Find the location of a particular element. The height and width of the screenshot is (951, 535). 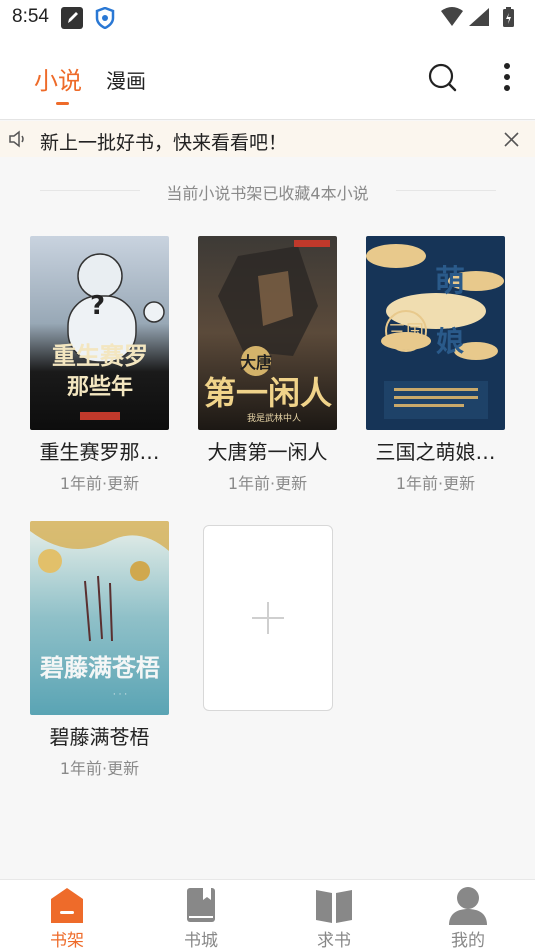

nav-label: 书架 is located at coordinates (67, 941).